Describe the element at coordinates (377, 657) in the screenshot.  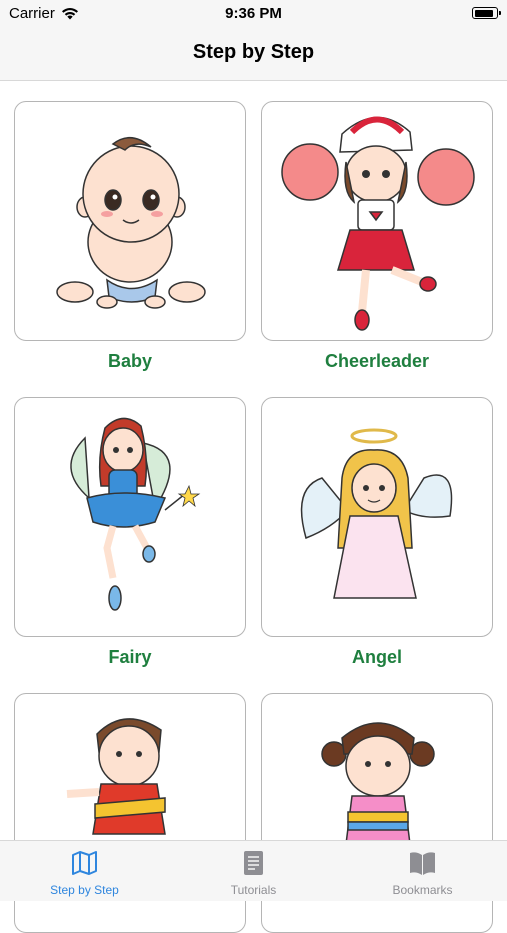
I see `card-label-angel: Angel` at that location.